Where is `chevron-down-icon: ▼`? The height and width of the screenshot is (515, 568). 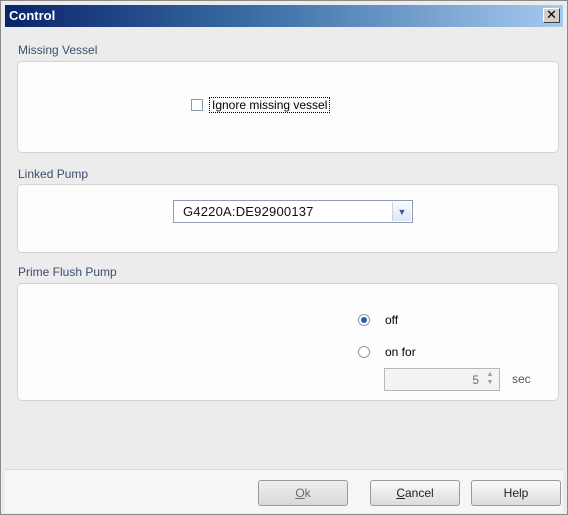 chevron-down-icon: ▼ is located at coordinates (401, 211).